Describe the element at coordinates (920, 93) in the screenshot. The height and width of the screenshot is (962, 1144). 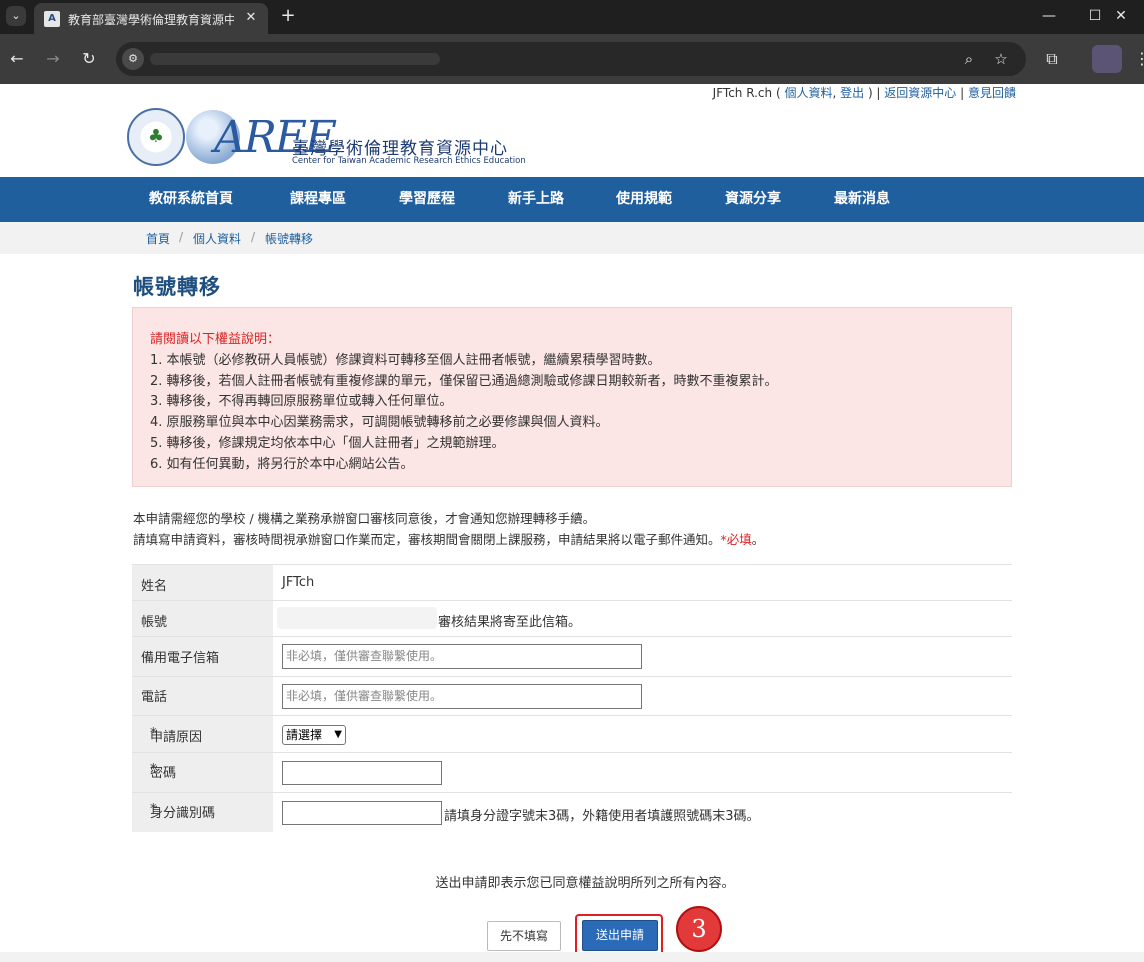
I see `back-to-center-link: 返回資源中心` at that location.